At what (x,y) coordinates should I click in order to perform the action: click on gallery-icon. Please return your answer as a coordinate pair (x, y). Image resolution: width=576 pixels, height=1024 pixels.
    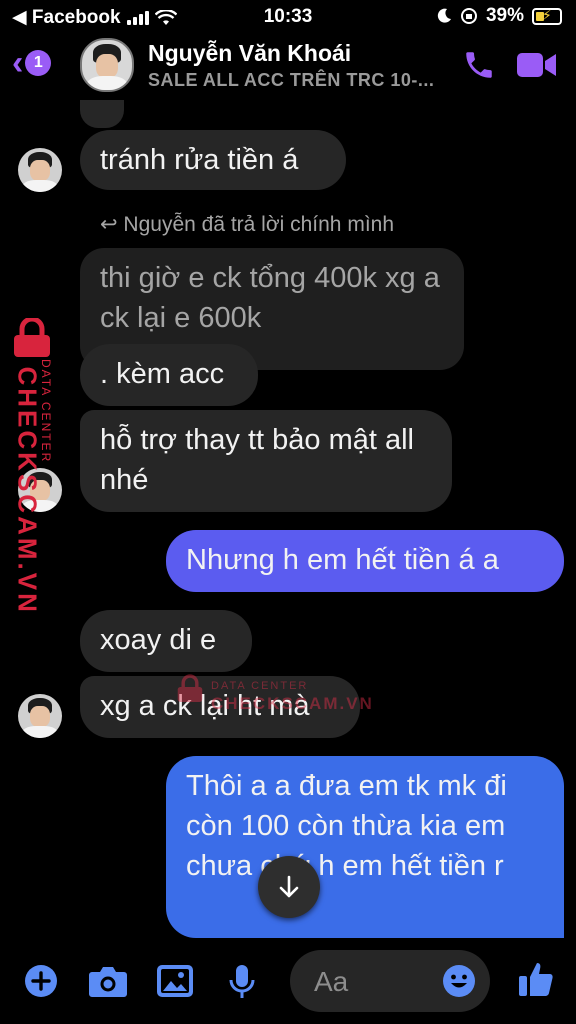
    Looking at the image, I should click on (175, 981).